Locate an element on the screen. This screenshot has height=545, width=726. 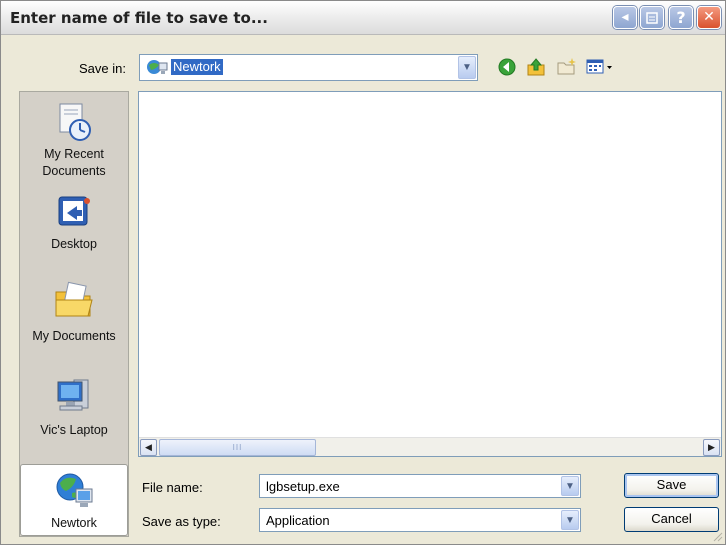
up-folder-icon is located at coordinates (537, 67).